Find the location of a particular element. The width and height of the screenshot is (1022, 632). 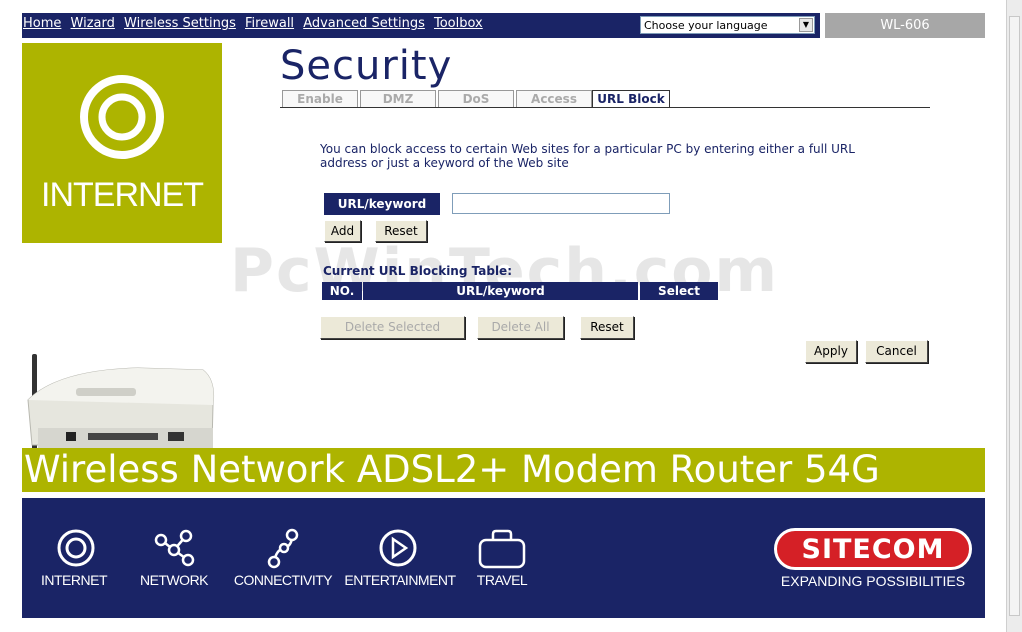

apply-button: Apply is located at coordinates (831, 351).